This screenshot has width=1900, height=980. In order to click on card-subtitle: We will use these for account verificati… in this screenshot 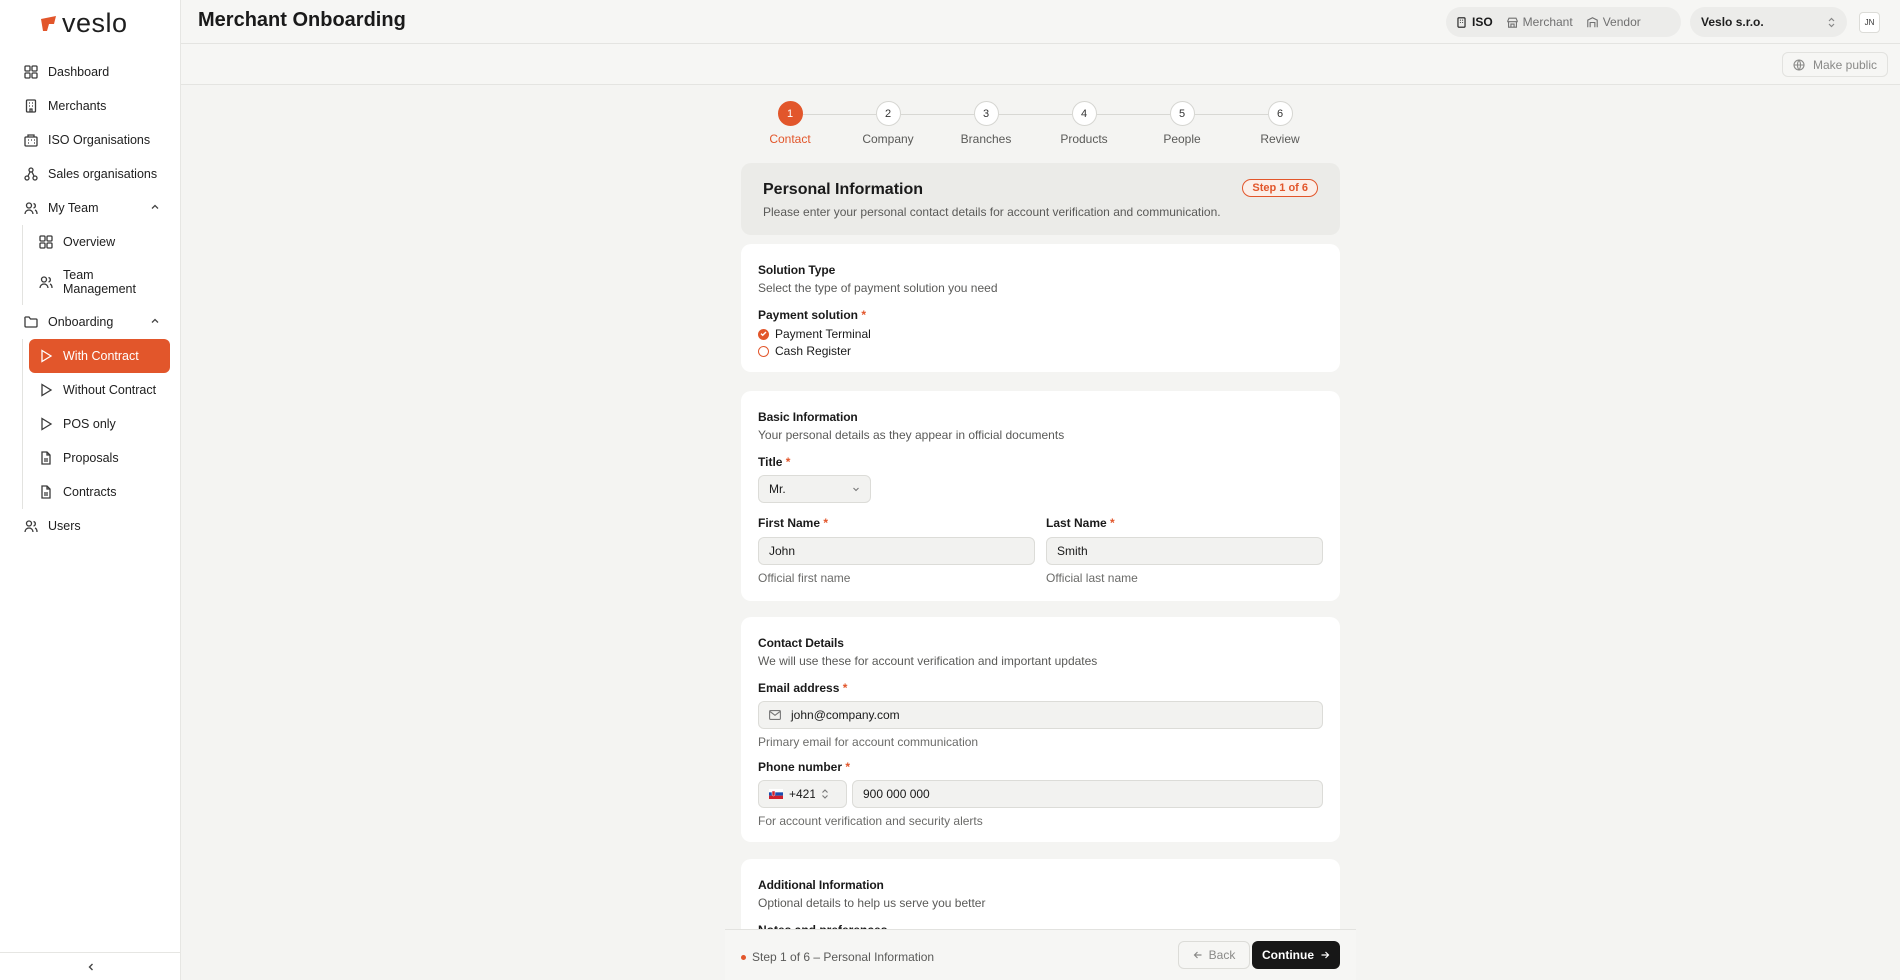, I will do `click(928, 661)`.